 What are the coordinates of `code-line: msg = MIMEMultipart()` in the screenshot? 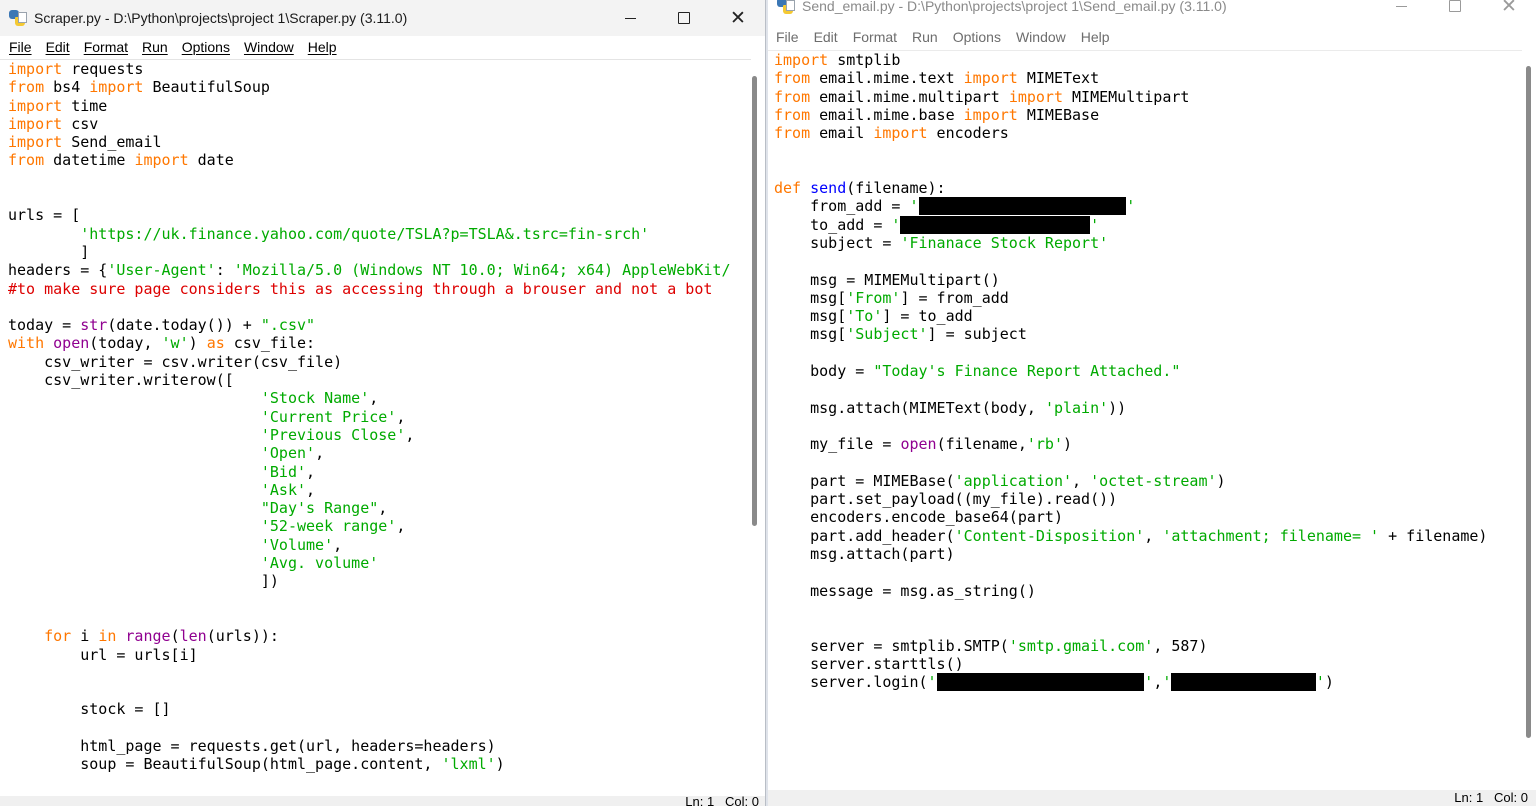 It's located at (887, 280).